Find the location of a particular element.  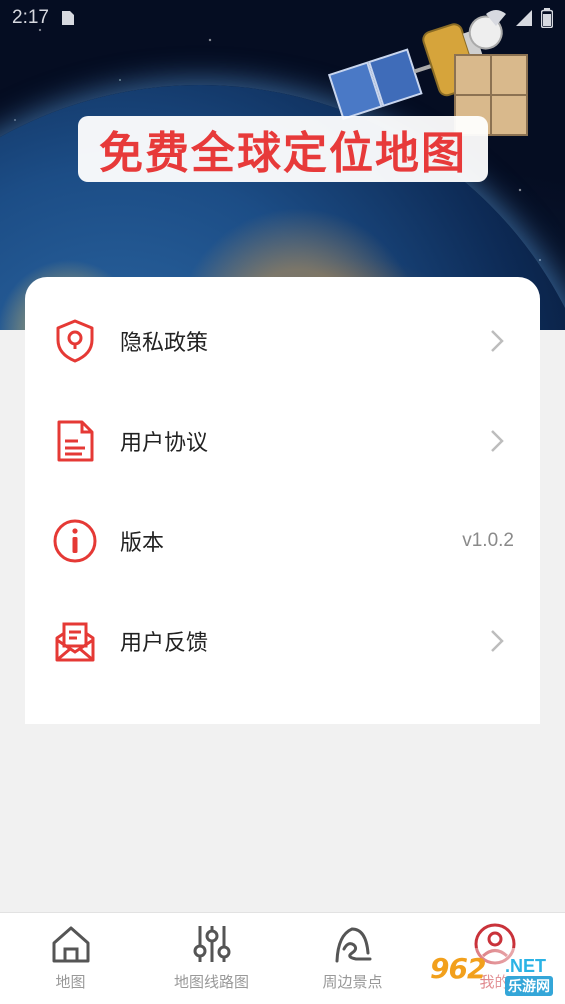

tab-nearby-attractions: 周边景点 is located at coordinates (352, 958).